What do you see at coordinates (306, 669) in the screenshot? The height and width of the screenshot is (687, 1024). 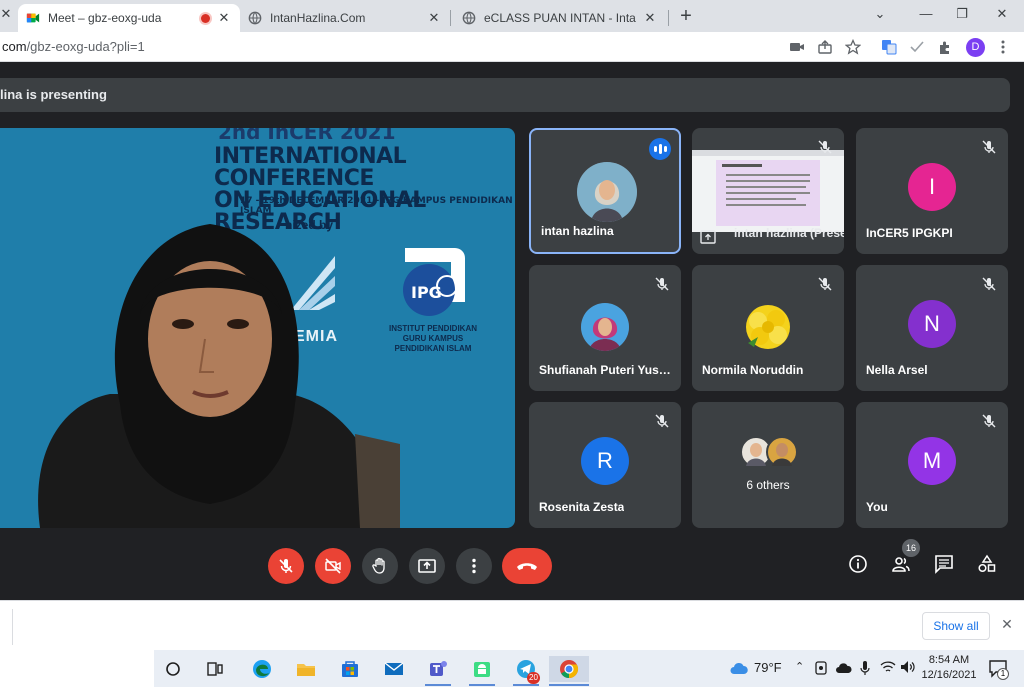 I see `file-explorer-icon` at bounding box center [306, 669].